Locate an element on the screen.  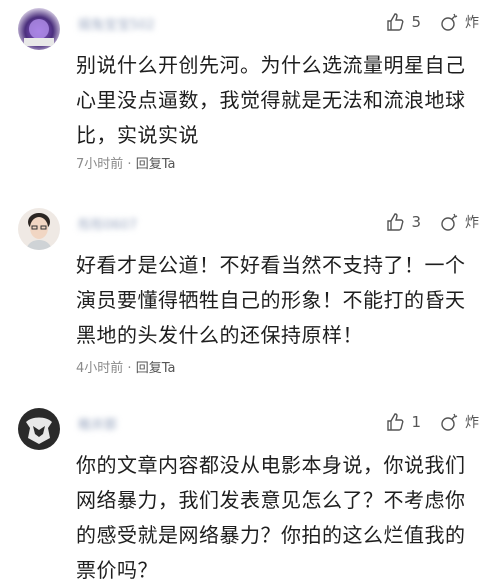
username: 稚井那 is located at coordinates (128, 423).